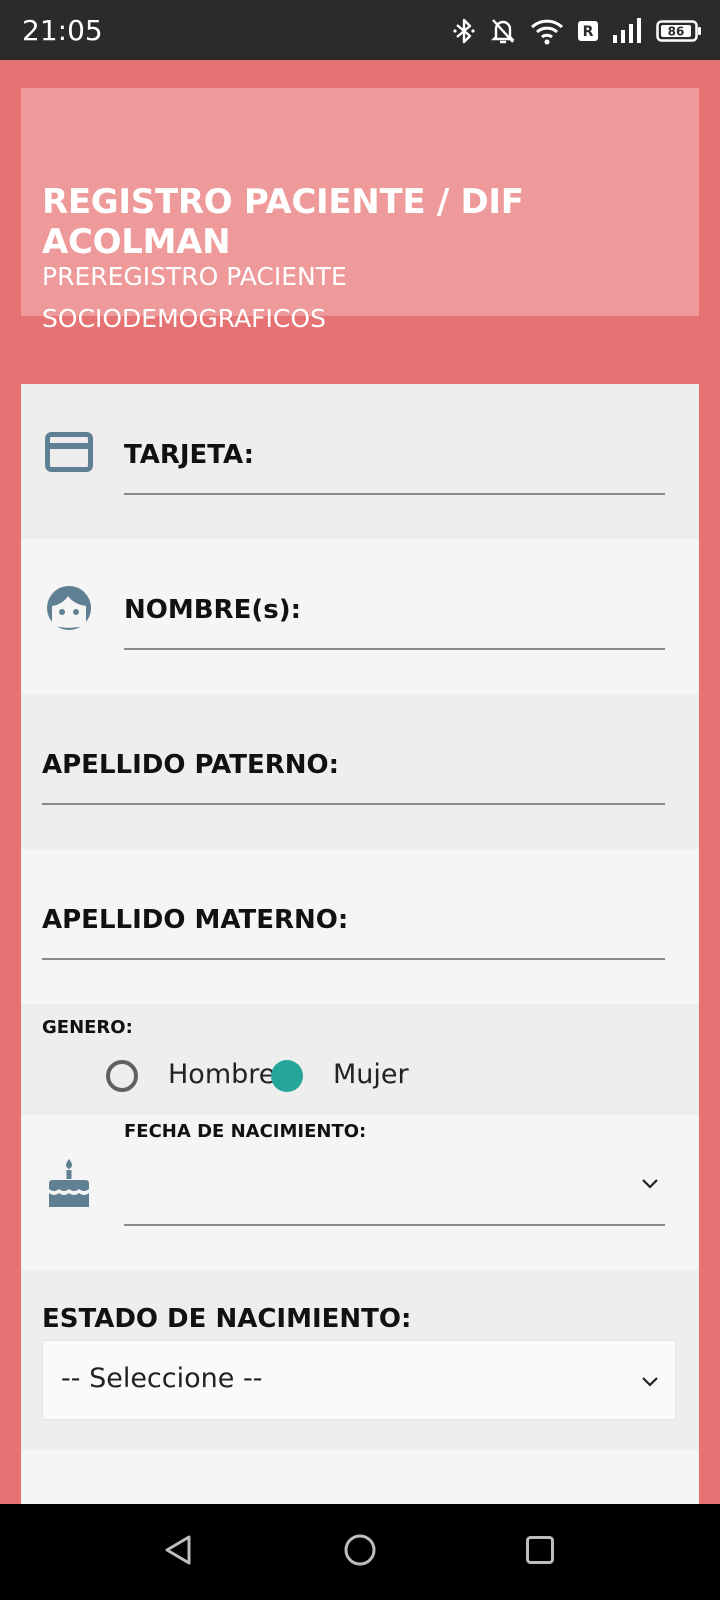  What do you see at coordinates (62, 30) in the screenshot?
I see `status-time: 21:05` at bounding box center [62, 30].